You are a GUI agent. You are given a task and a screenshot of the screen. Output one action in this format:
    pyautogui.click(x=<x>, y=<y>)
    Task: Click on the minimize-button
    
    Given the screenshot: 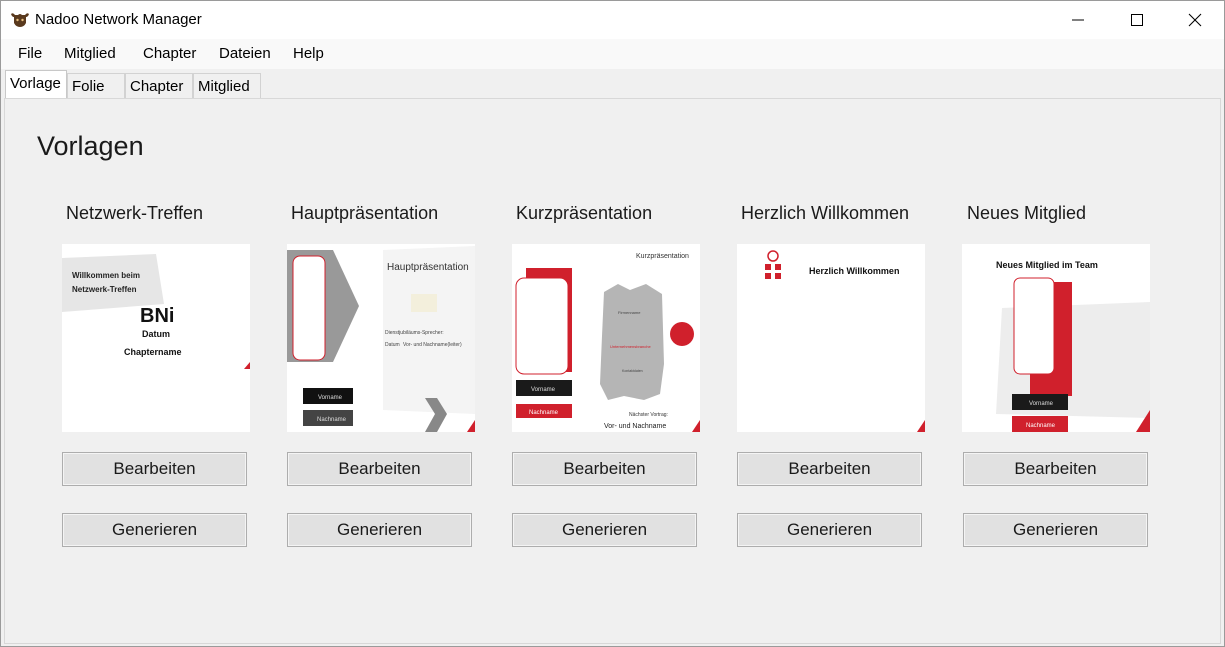 What is the action you would take?
    pyautogui.click(x=1078, y=20)
    